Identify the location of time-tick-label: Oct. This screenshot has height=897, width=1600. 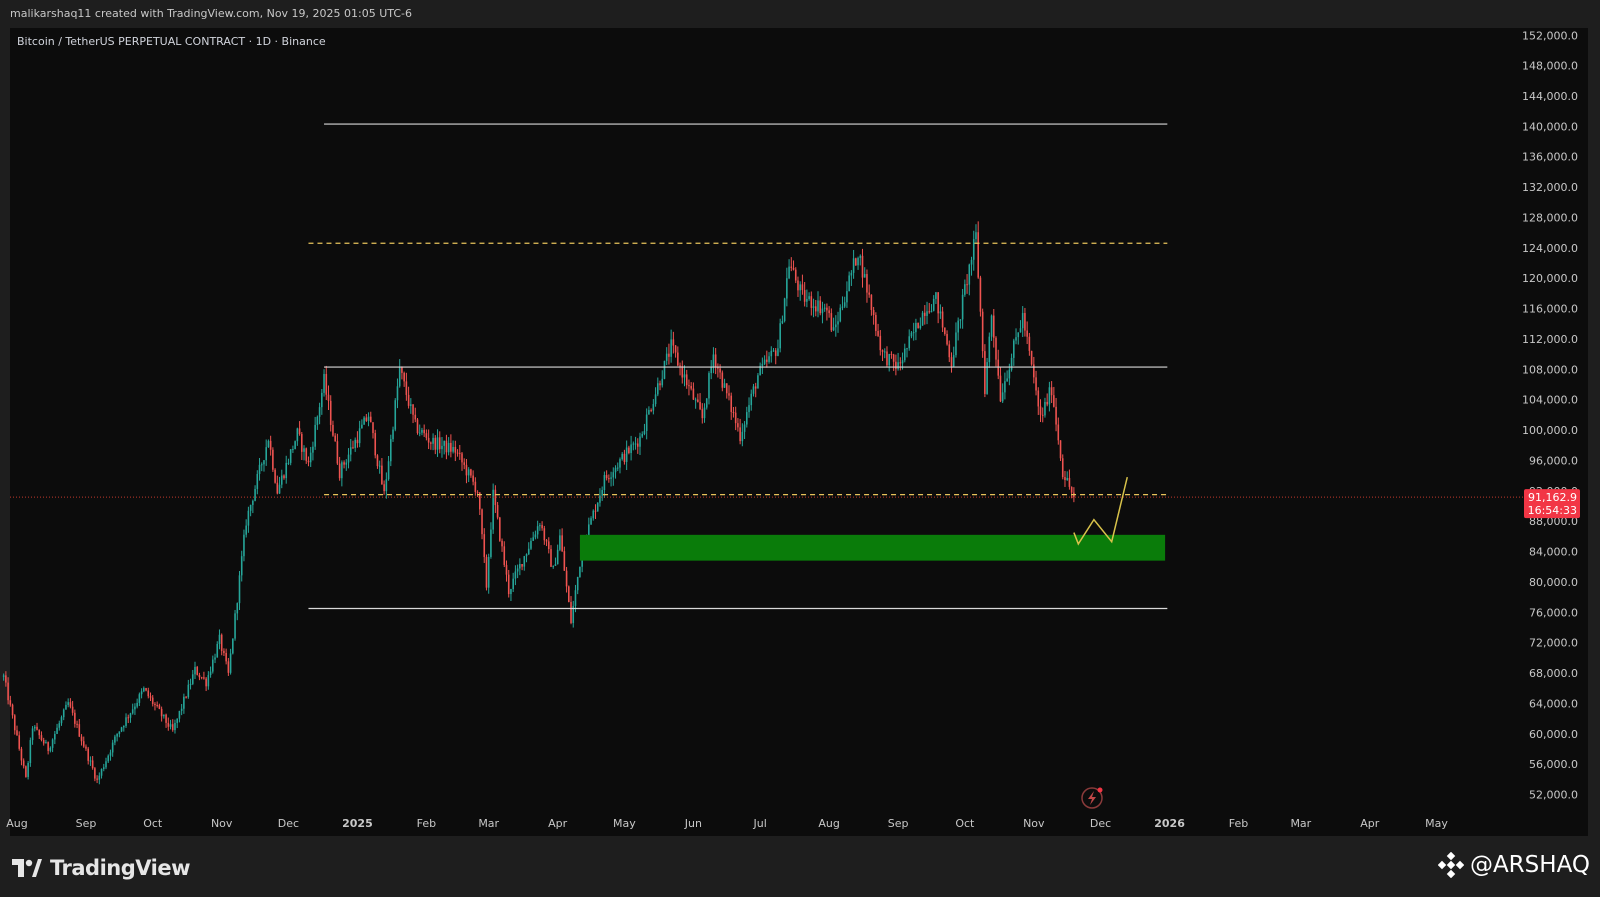
(965, 823).